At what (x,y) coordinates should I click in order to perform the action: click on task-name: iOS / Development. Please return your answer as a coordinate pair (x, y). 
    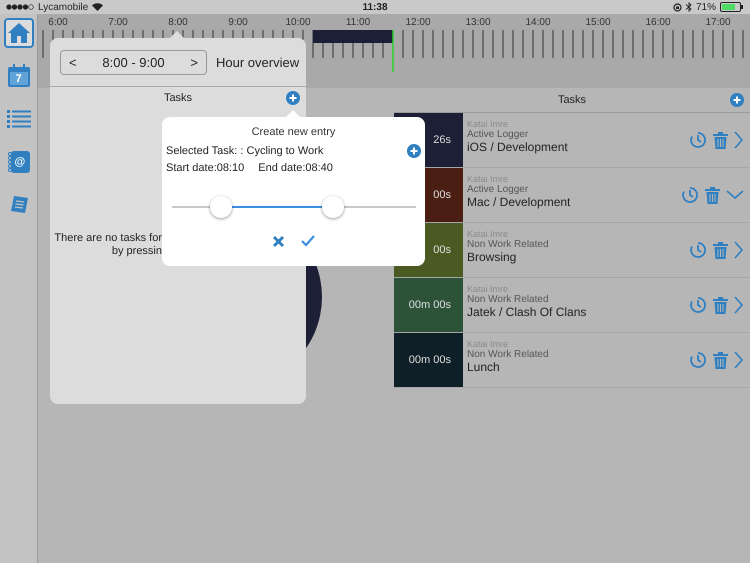
    Looking at the image, I should click on (518, 147).